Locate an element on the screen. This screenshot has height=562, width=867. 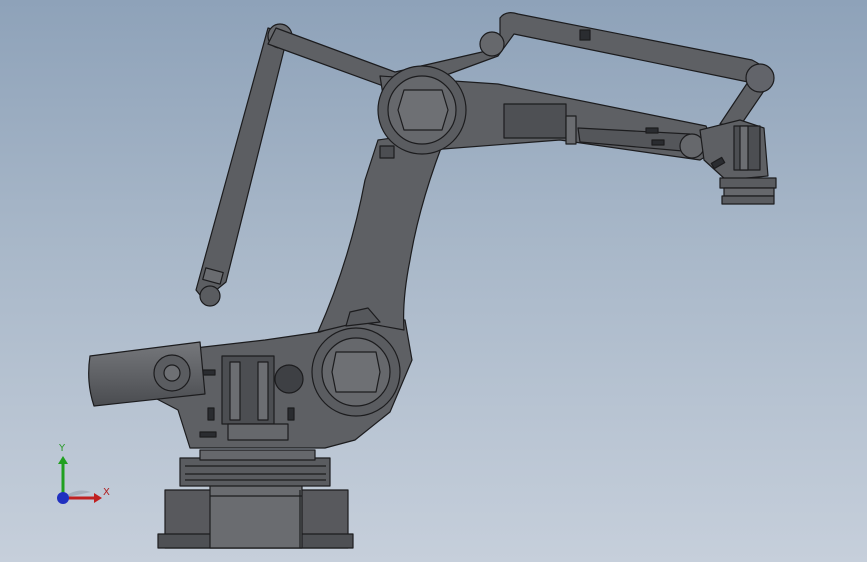
end-flange is located at coordinates (748, 191).